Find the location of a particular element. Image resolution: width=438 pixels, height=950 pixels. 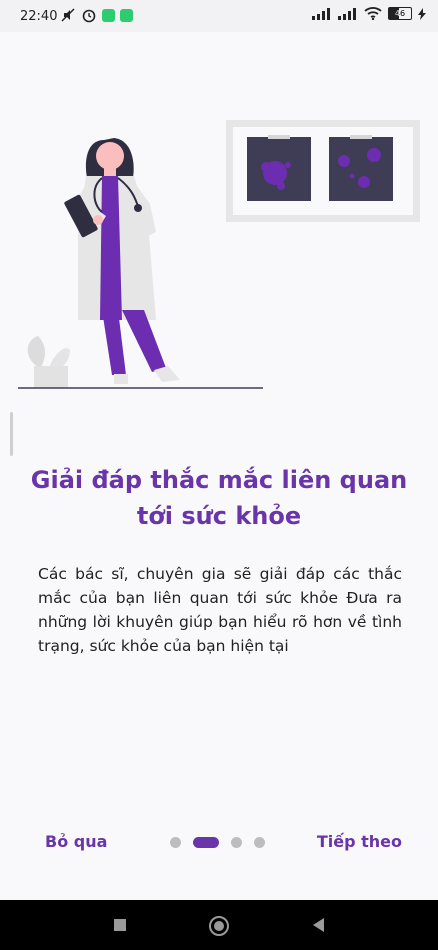

status-bar: 22:40 46 is located at coordinates (219, 16).